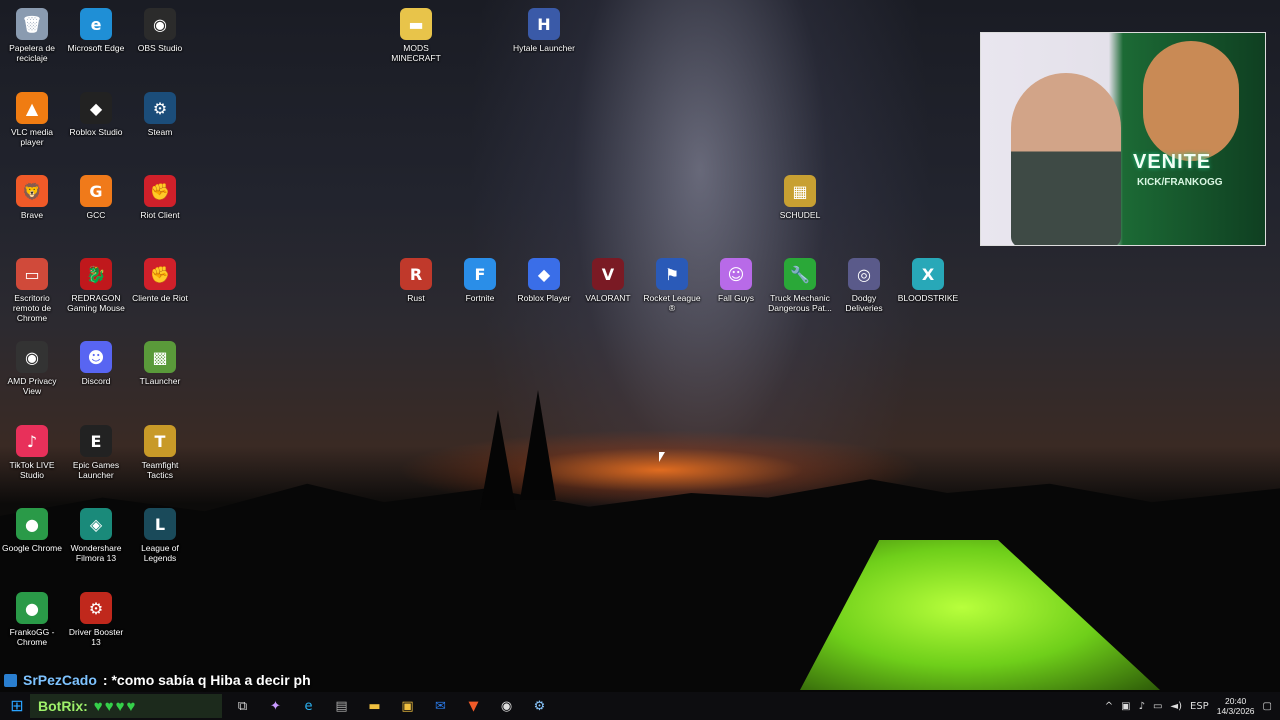 This screenshot has height=720, width=1280. Describe the element at coordinates (1142, 706) in the screenshot. I see `microphone-icon: ♪` at that location.